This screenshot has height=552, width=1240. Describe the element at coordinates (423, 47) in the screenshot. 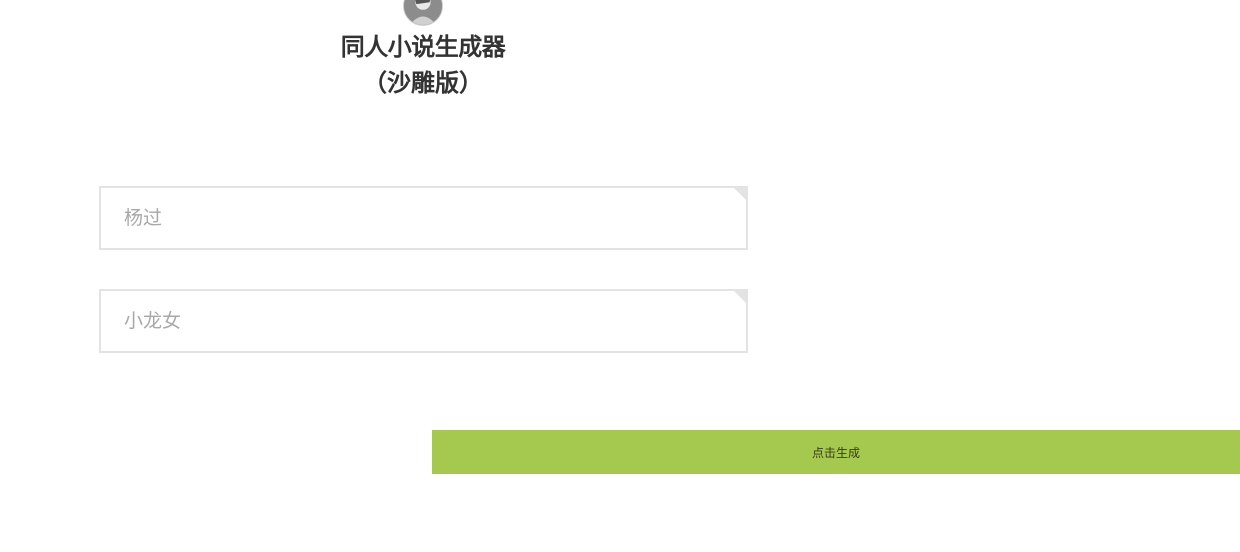

I see `page-title: 同人小说生成器` at that location.